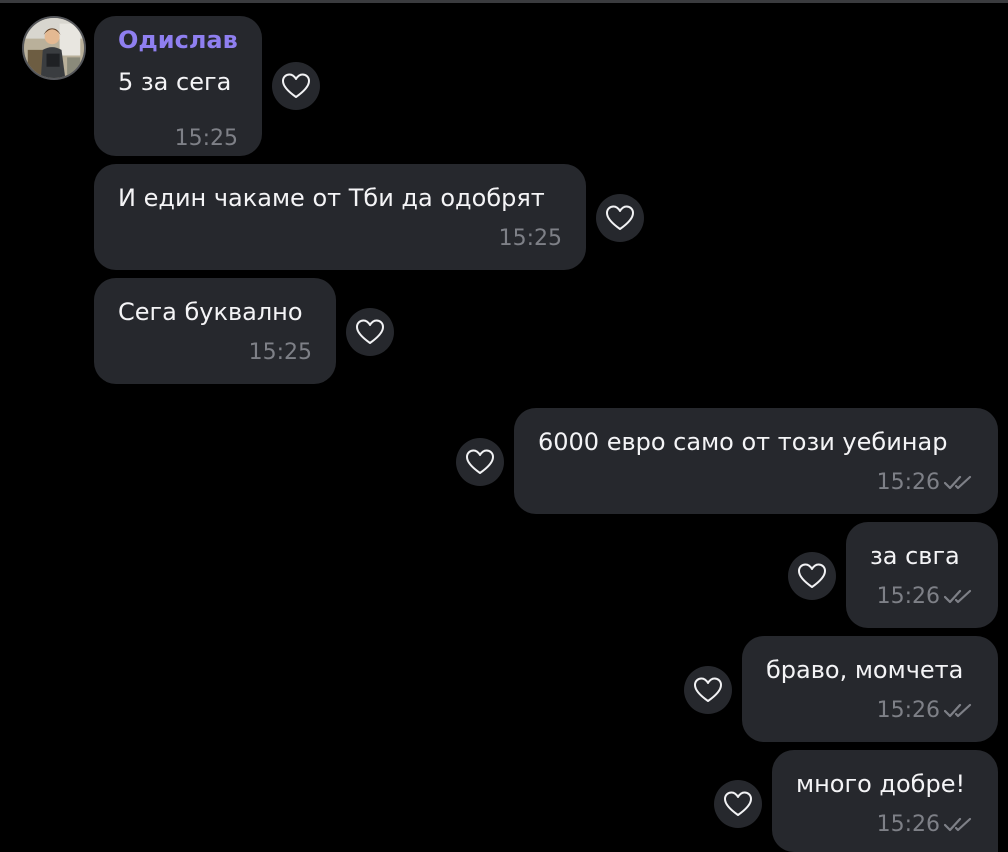 This screenshot has width=1008, height=852. Describe the element at coordinates (881, 784) in the screenshot. I see `message-text: много добре!` at that location.